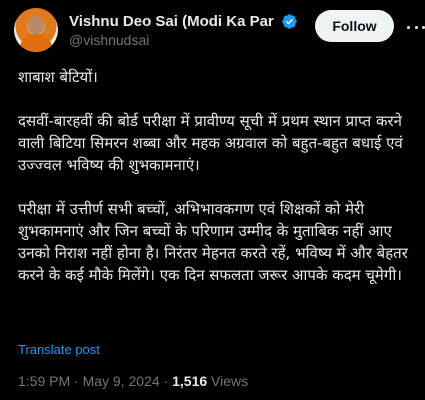  I want to click on author-display-name: Vishnu Deo Sai (Modi Ka Par, so click(174, 21).